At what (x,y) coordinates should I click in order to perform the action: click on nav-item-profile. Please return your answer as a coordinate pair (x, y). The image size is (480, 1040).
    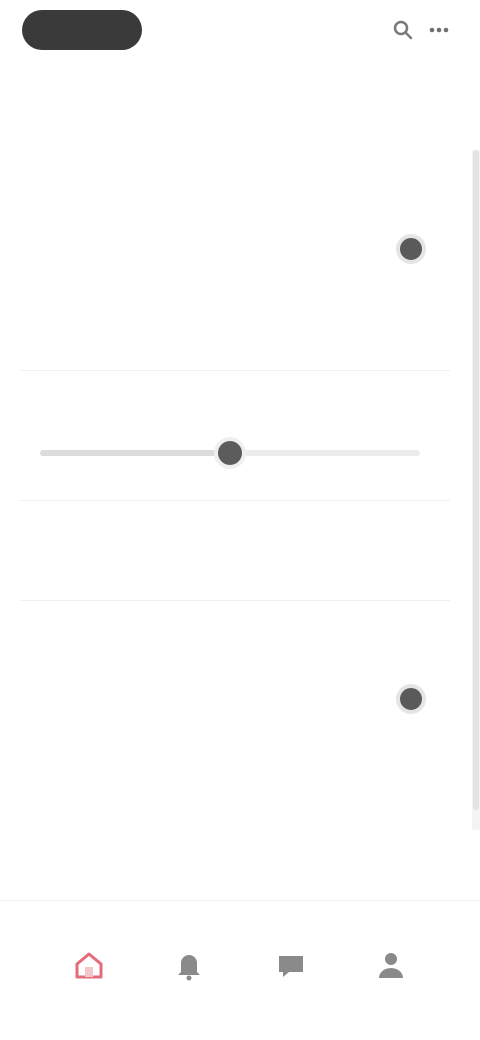
    Looking at the image, I should click on (391, 985).